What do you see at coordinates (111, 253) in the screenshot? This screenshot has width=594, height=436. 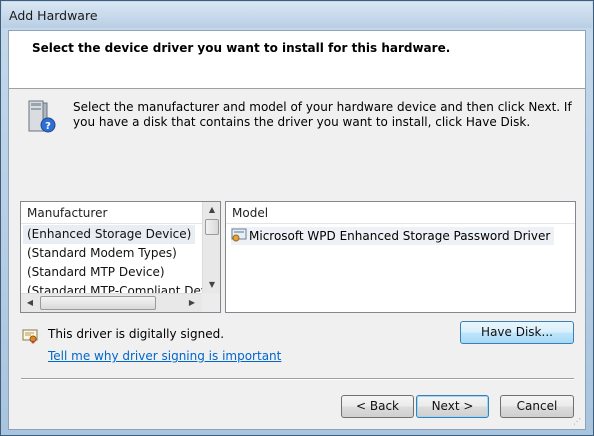 I see `manufacturer-list-item: (Standard Modem Types)` at bounding box center [111, 253].